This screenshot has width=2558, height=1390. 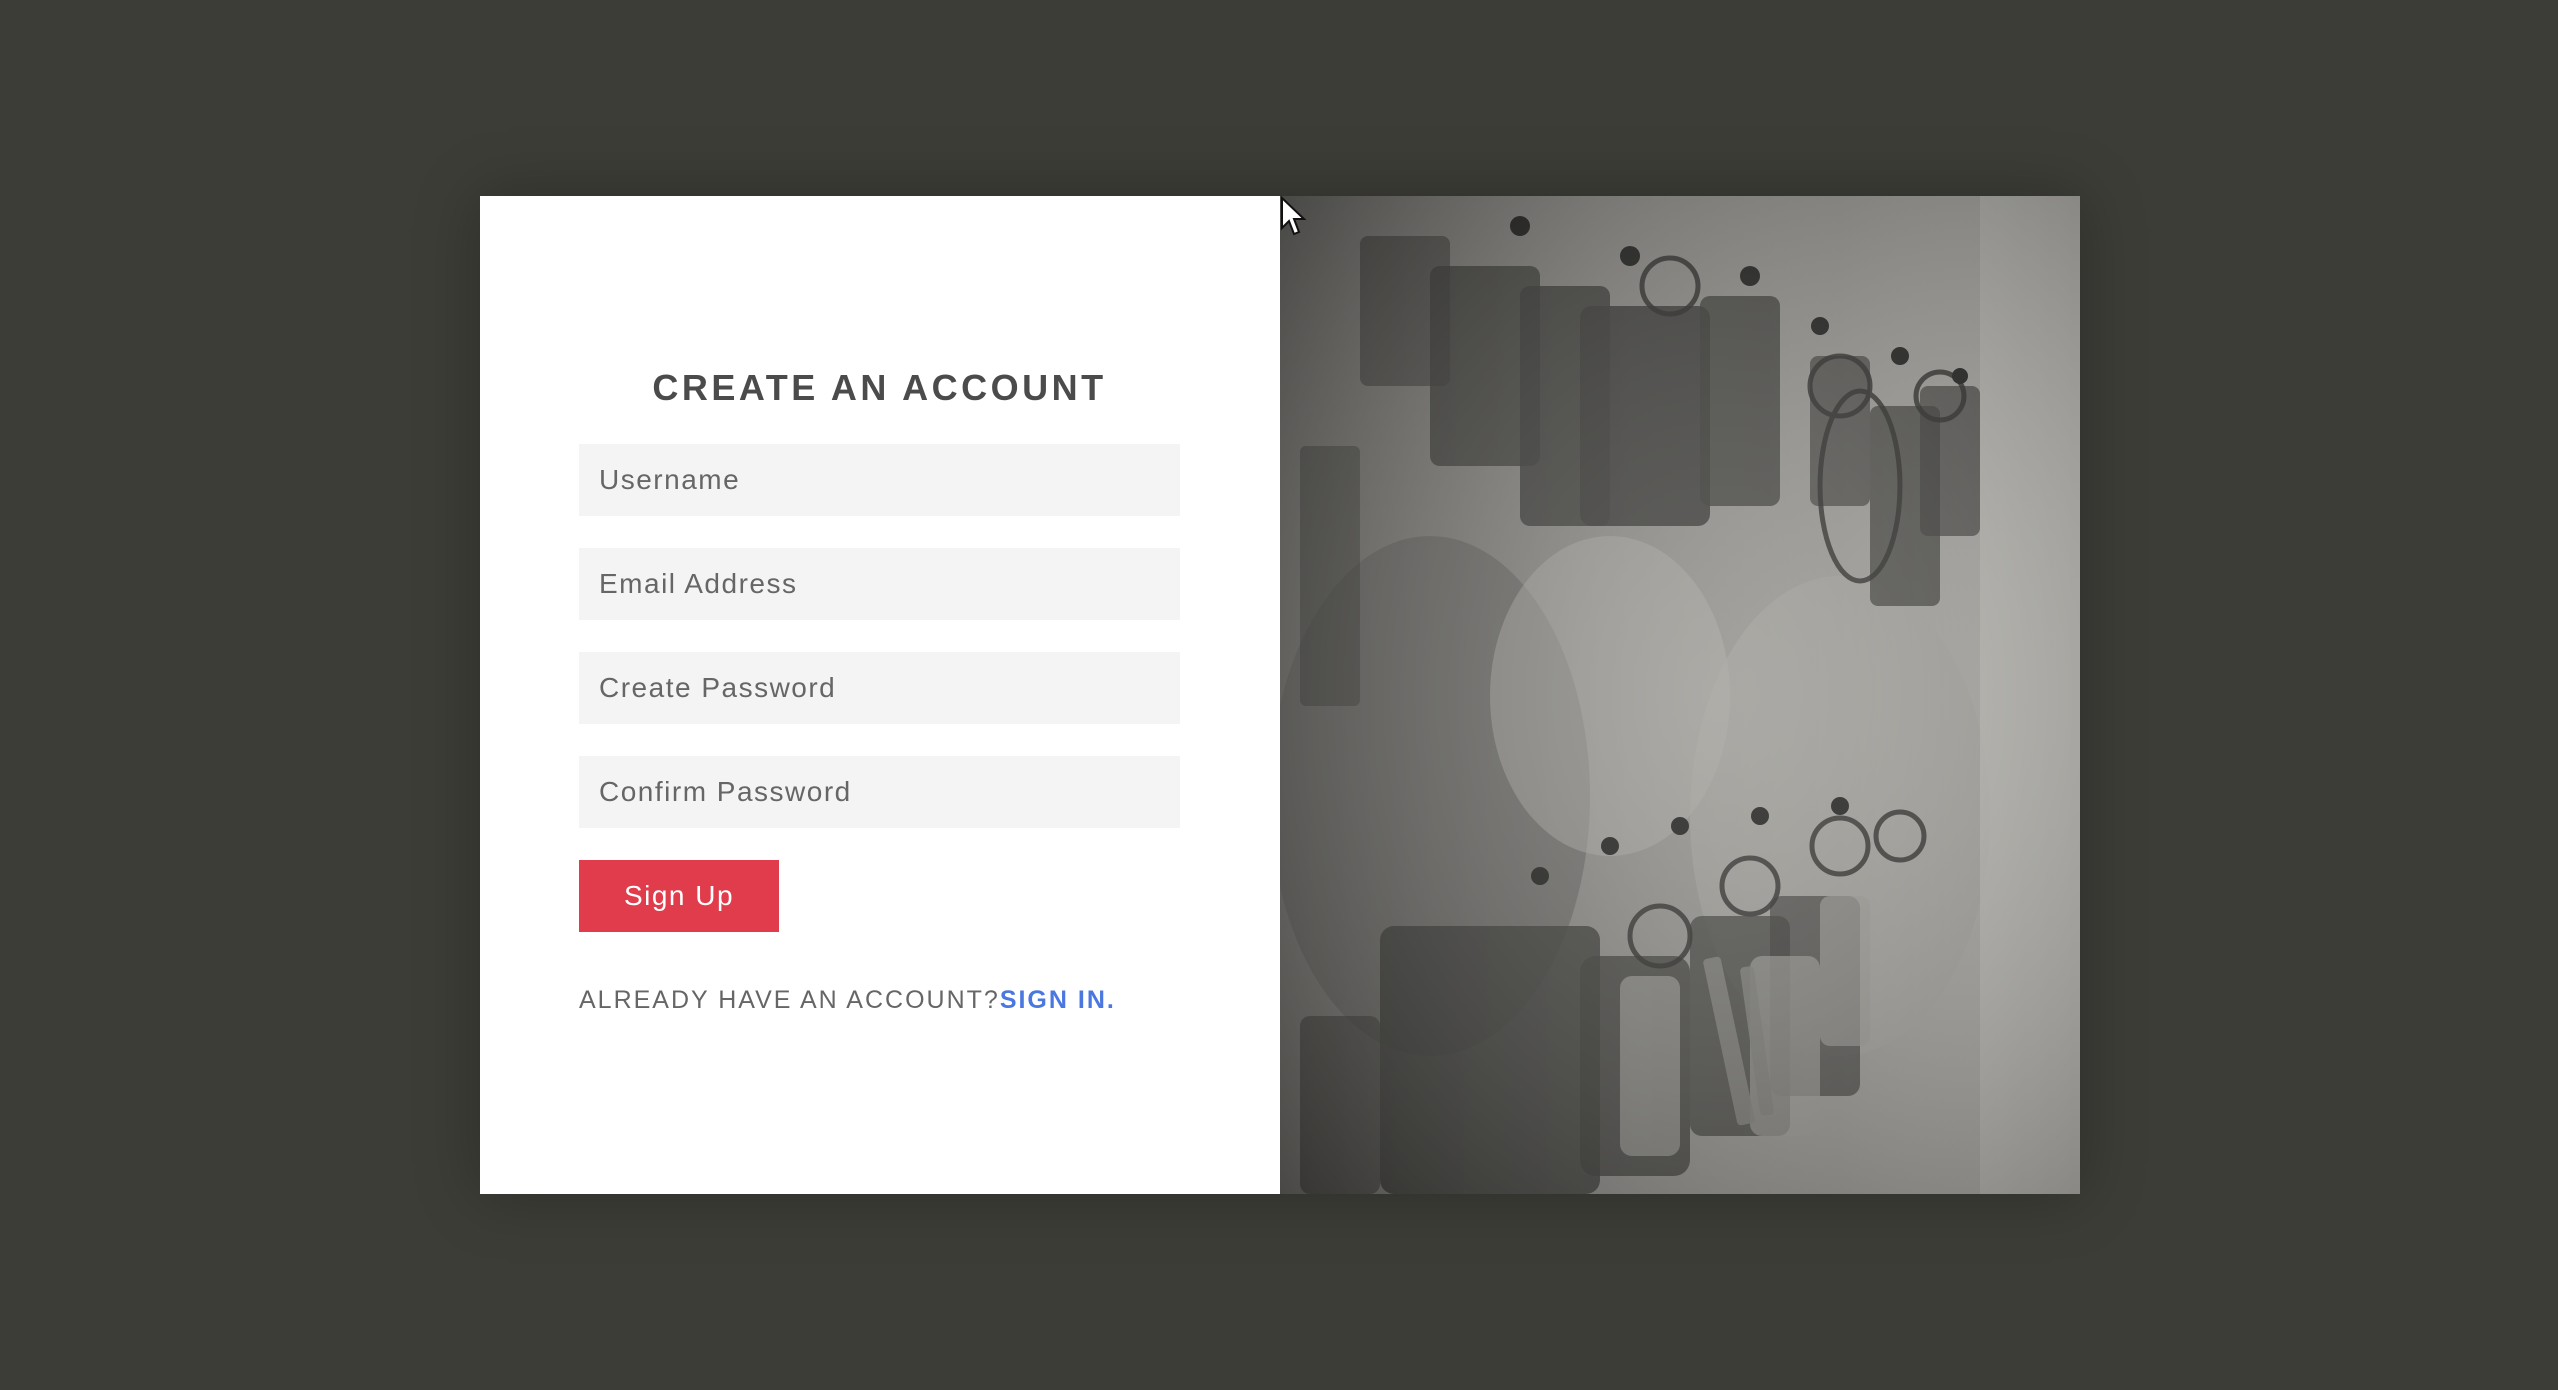 I want to click on mouse-cursor-icon, so click(x=1294, y=216).